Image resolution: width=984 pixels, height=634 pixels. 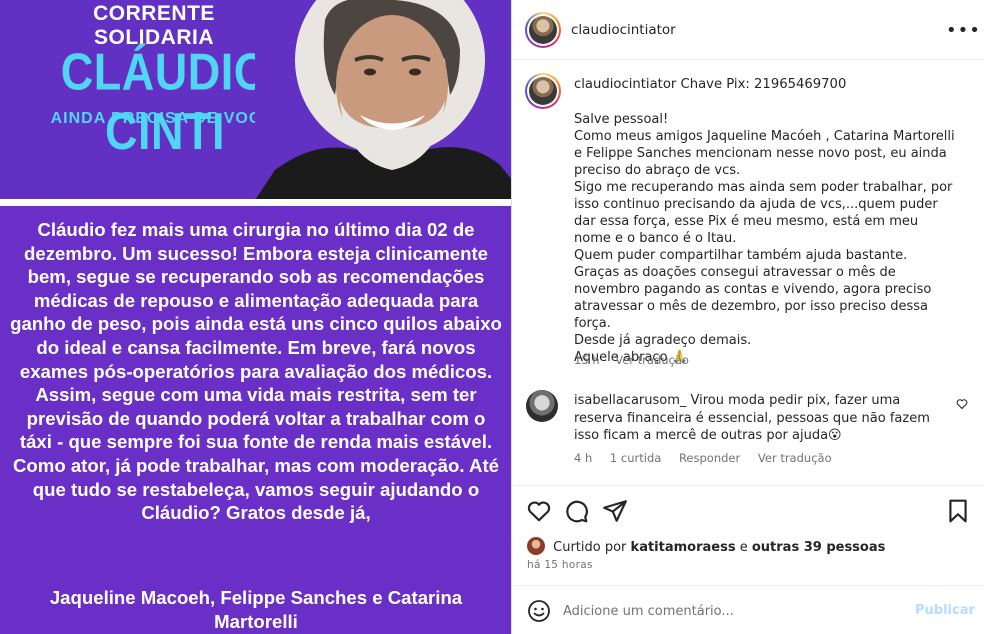 What do you see at coordinates (630, 400) in the screenshot?
I see `commenter-username-link: isabellacarusom_` at bounding box center [630, 400].